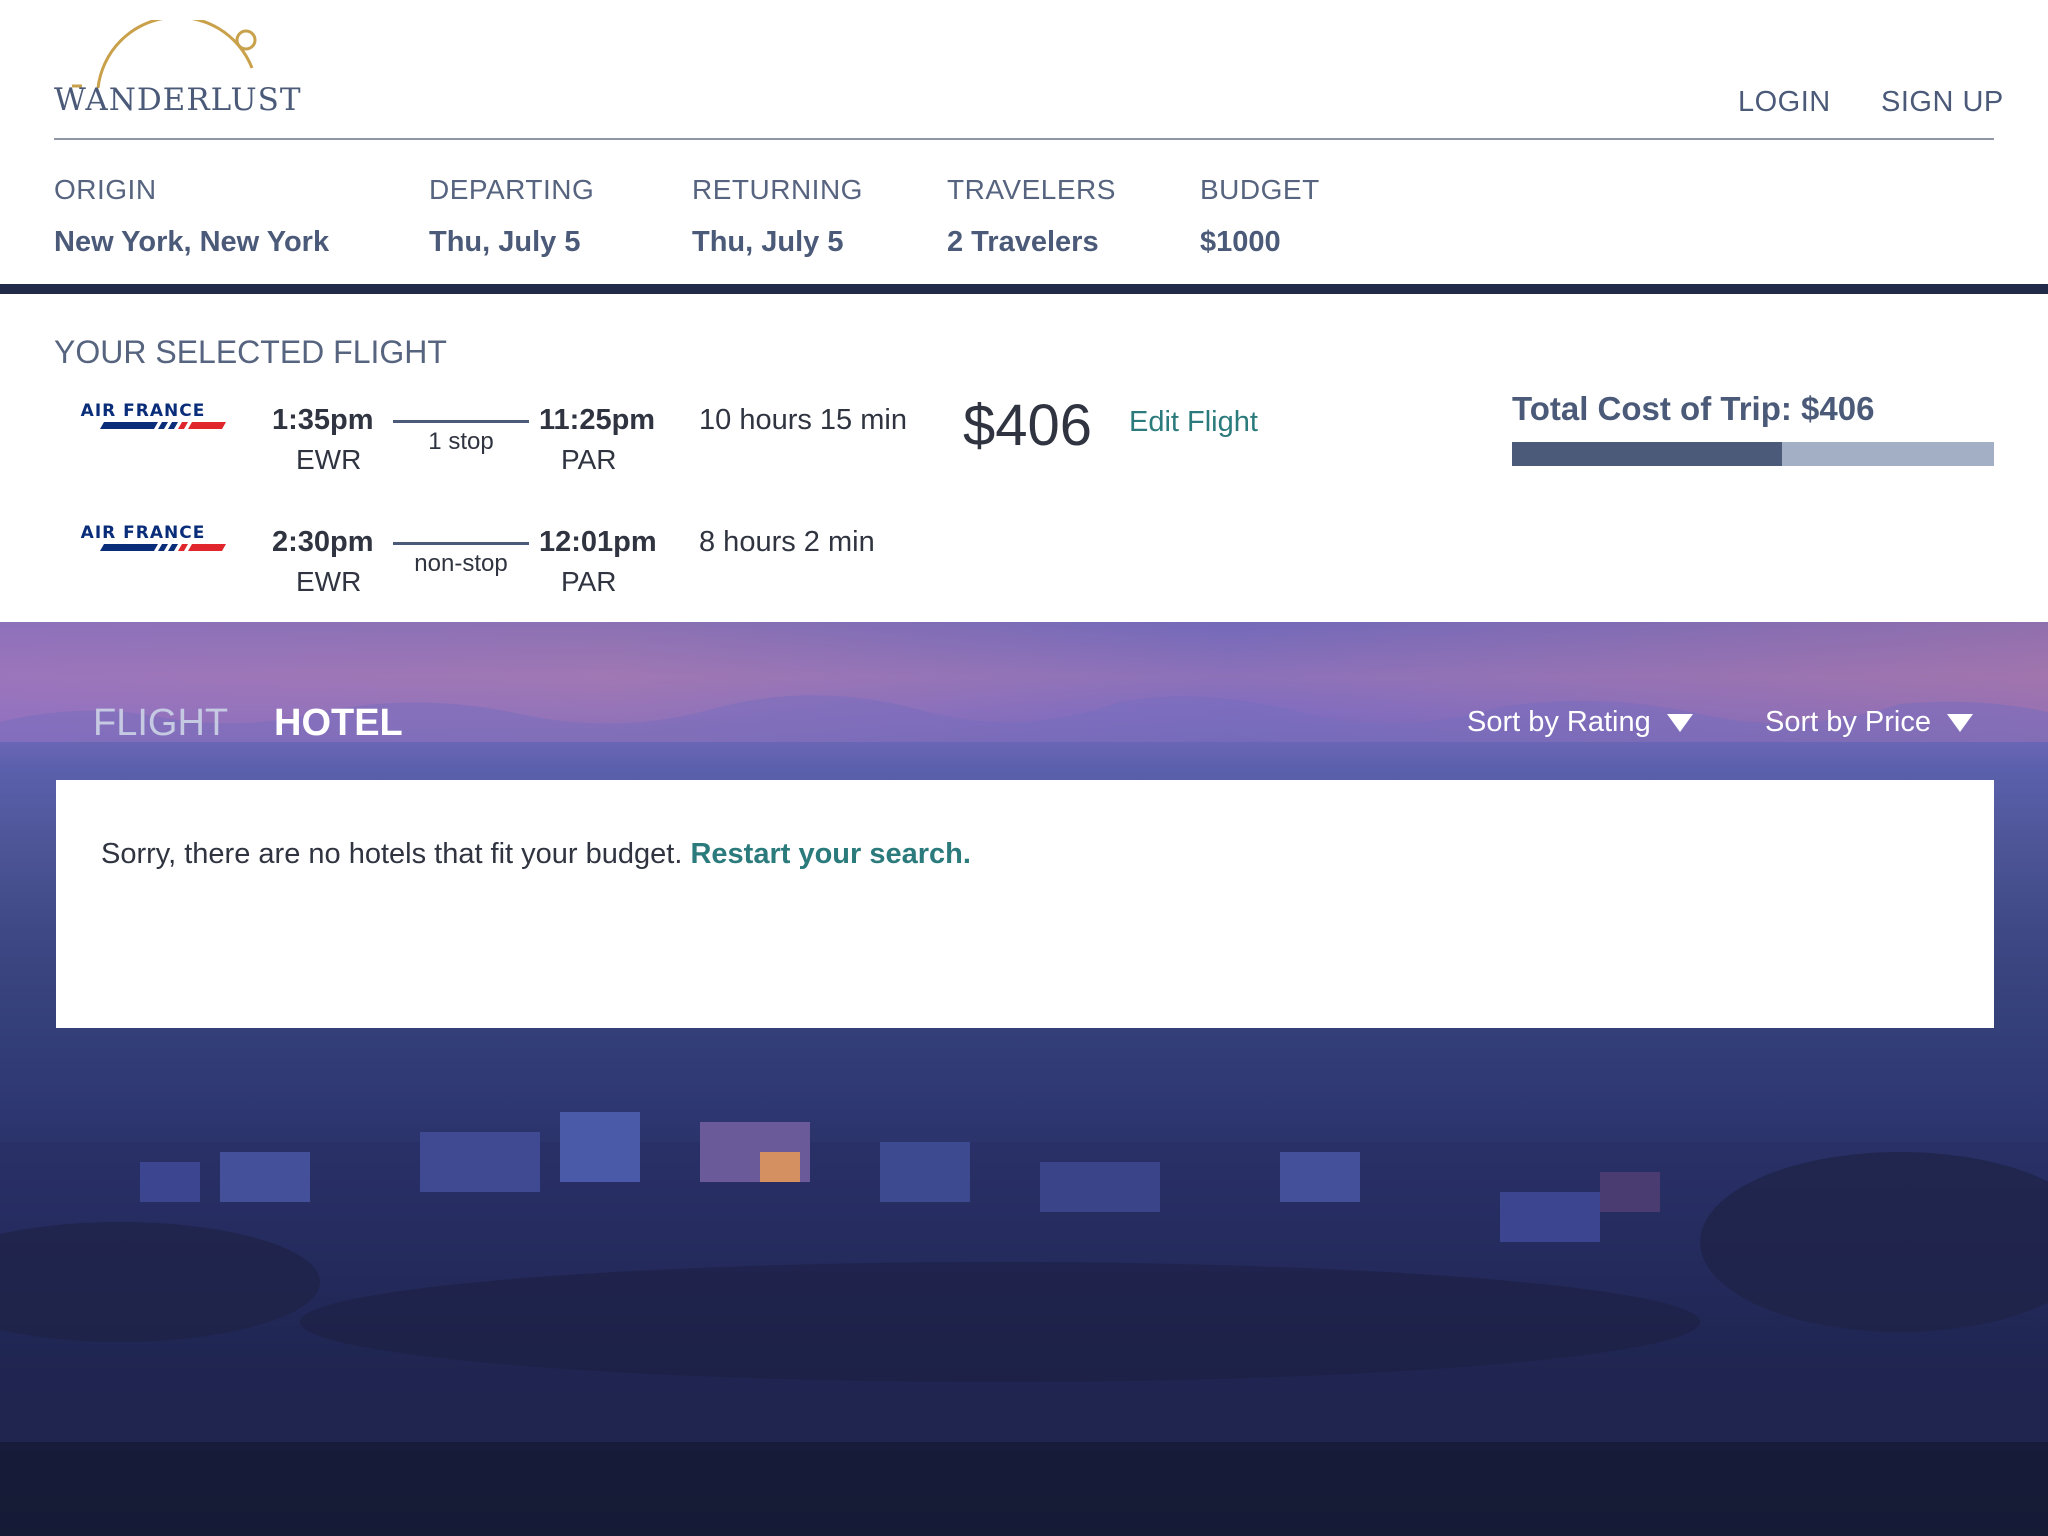 This screenshot has height=1536, width=2048. Describe the element at coordinates (511, 216) in the screenshot. I see `departing-field: DEPARTING Thu, July 5` at that location.